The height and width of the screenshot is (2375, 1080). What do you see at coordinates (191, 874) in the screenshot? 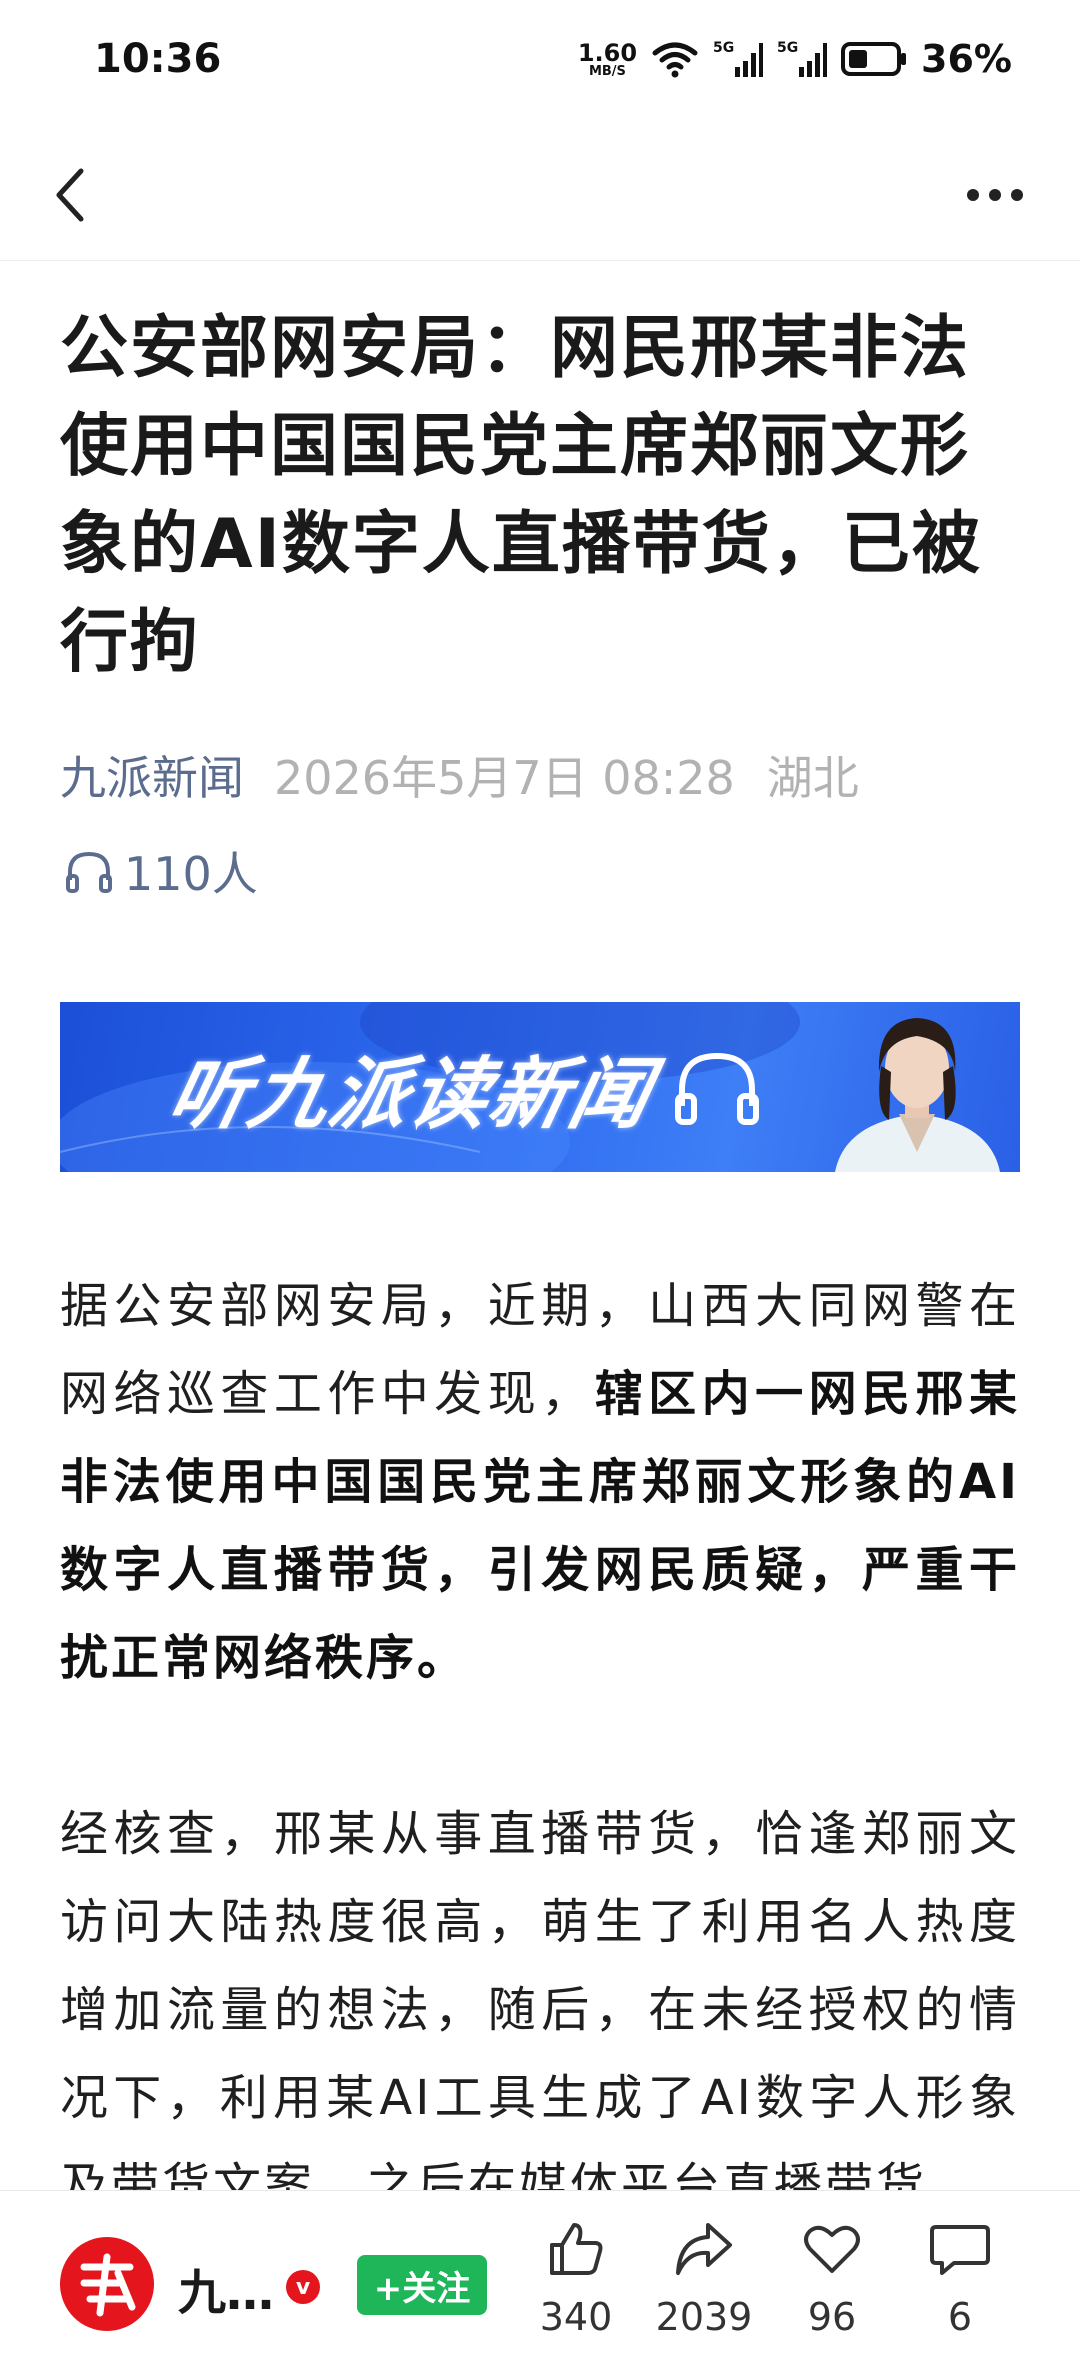
I see `listen-count-label: 110人` at bounding box center [191, 874].